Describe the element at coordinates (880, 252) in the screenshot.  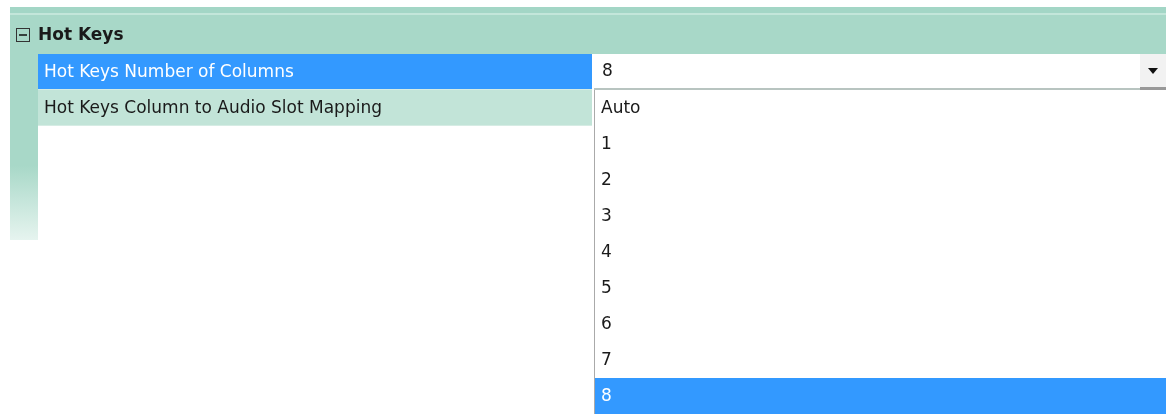
I see `dropdown-option: 4` at that location.